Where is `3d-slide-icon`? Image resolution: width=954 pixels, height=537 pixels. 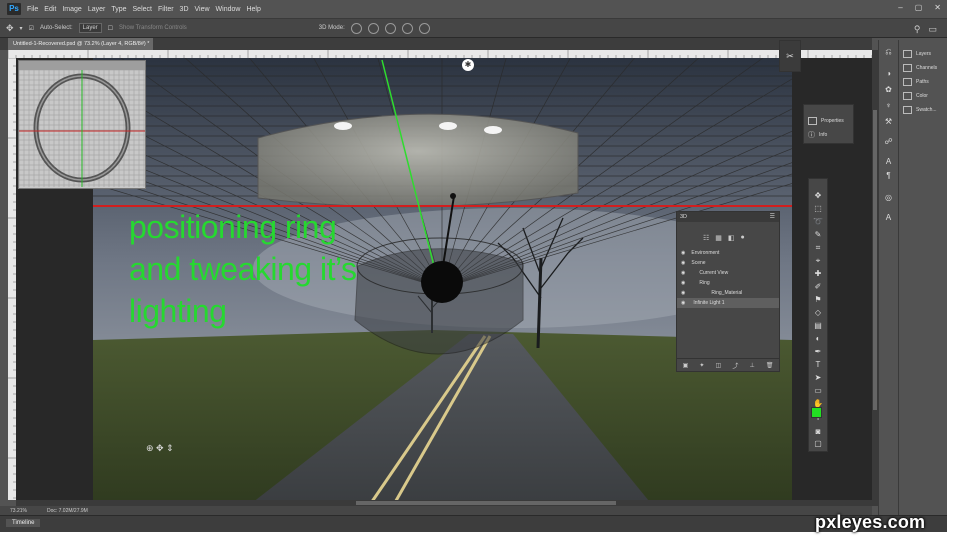 3d-slide-icon is located at coordinates (407, 28).